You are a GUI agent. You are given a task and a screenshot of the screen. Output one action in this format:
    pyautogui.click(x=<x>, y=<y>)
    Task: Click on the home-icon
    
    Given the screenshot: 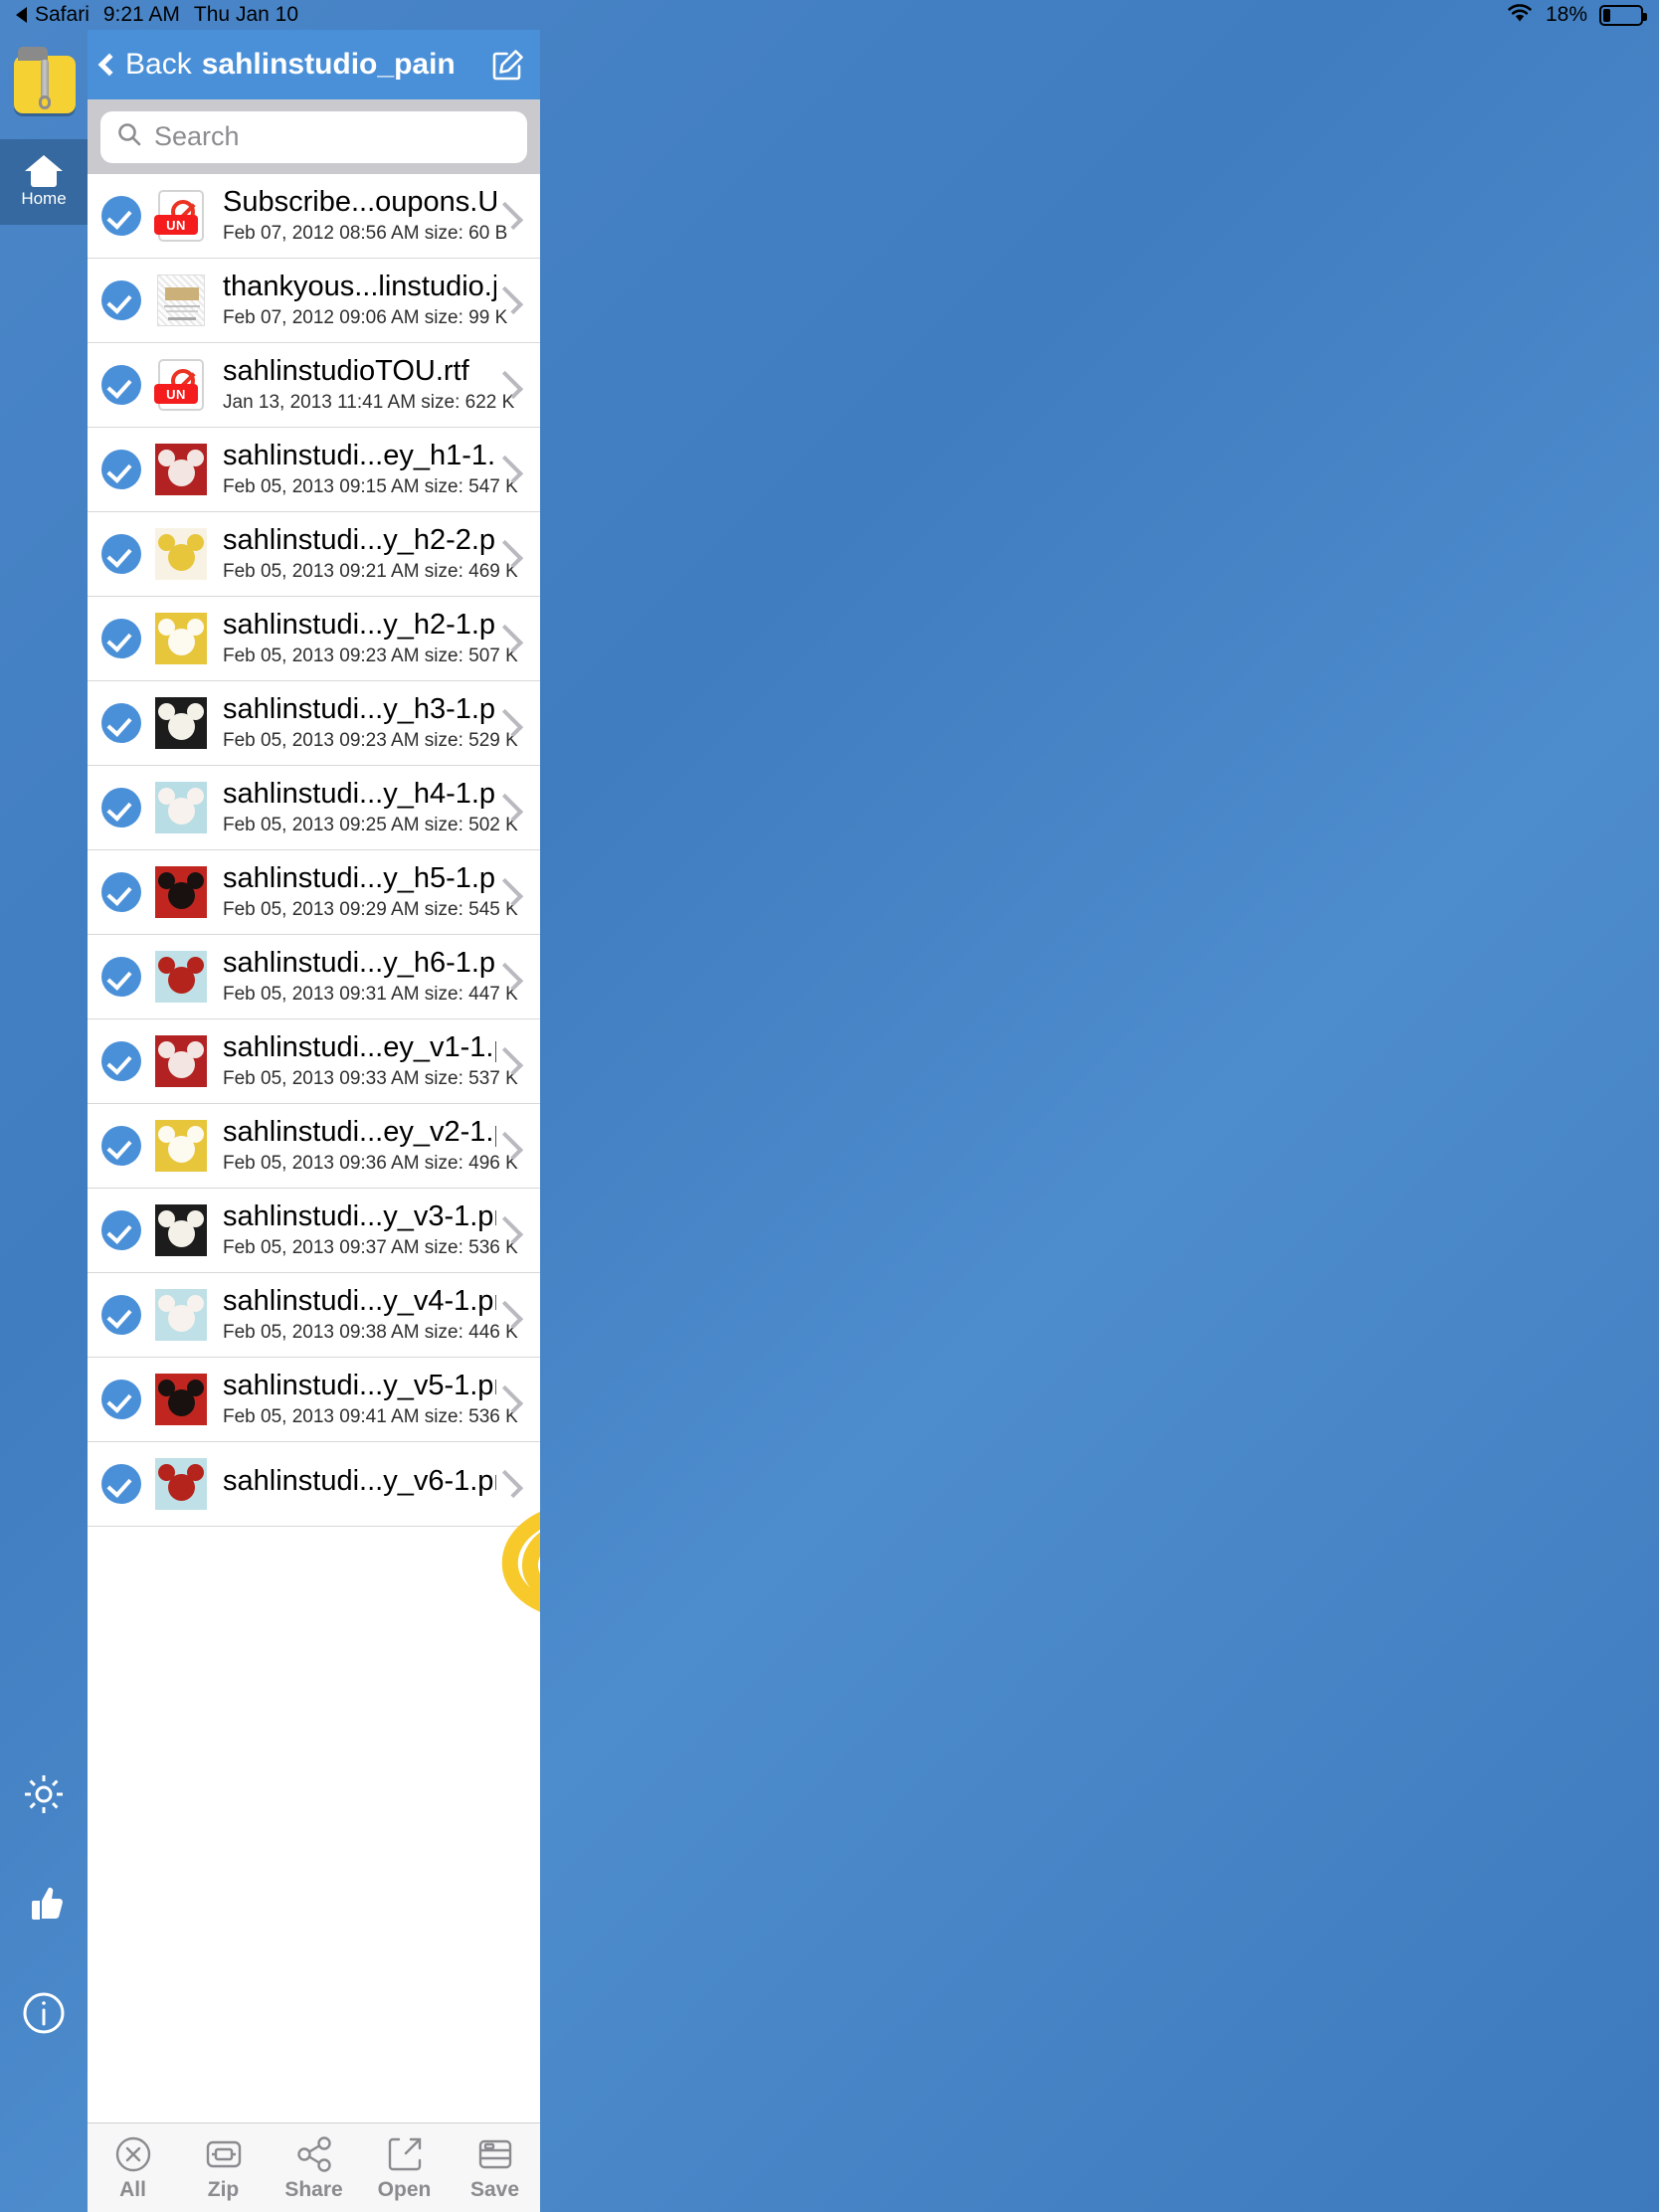 What is the action you would take?
    pyautogui.click(x=44, y=171)
    